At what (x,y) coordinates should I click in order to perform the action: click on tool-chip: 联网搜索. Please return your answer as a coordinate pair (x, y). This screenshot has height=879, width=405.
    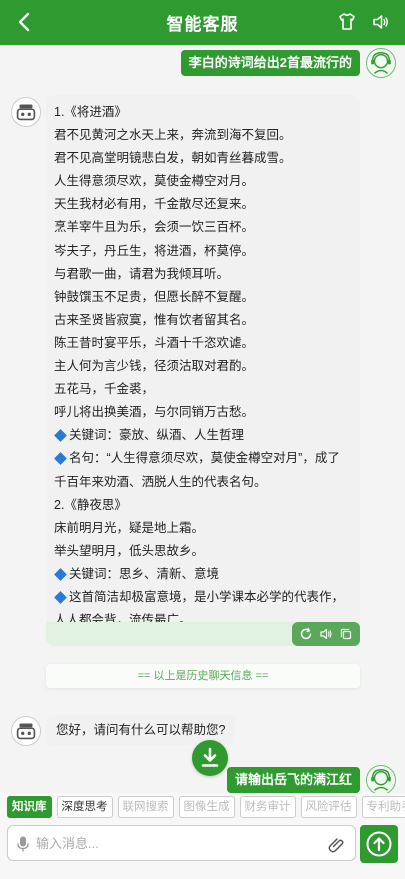
    Looking at the image, I should click on (145, 806).